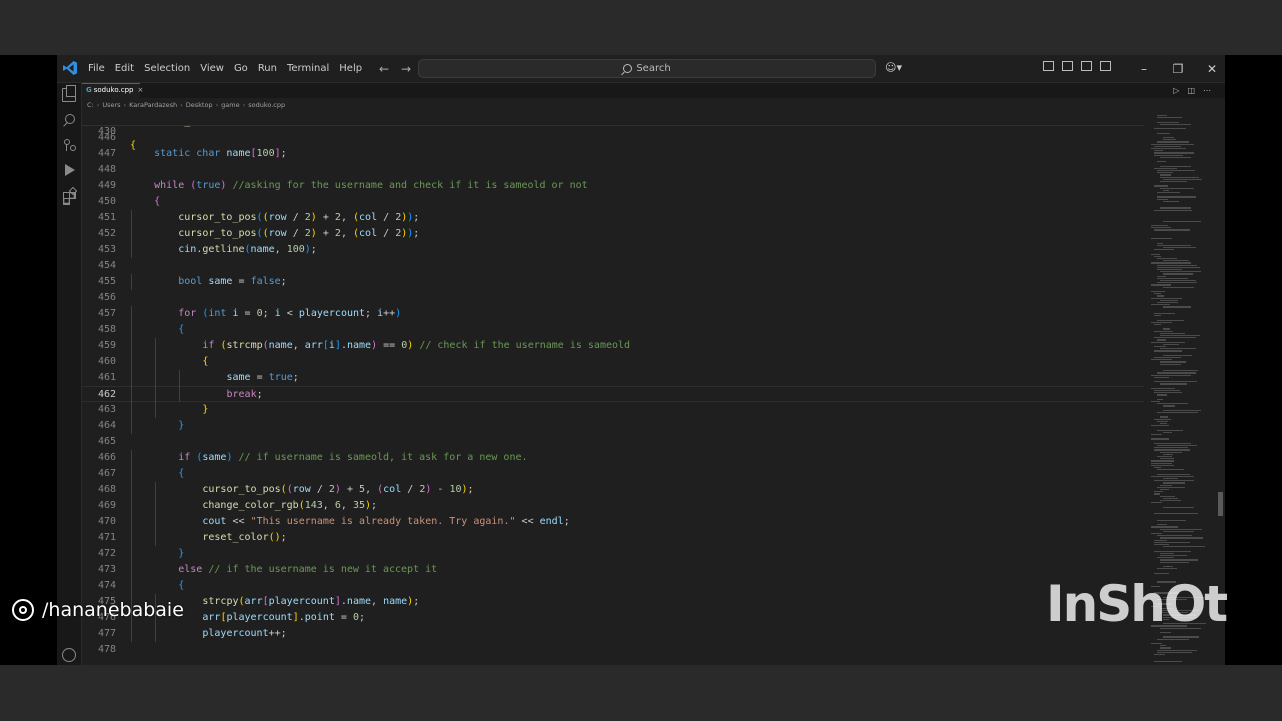  Describe the element at coordinates (1105, 66) in the screenshot. I see `toggle-secondary-sidebar-icon` at that location.